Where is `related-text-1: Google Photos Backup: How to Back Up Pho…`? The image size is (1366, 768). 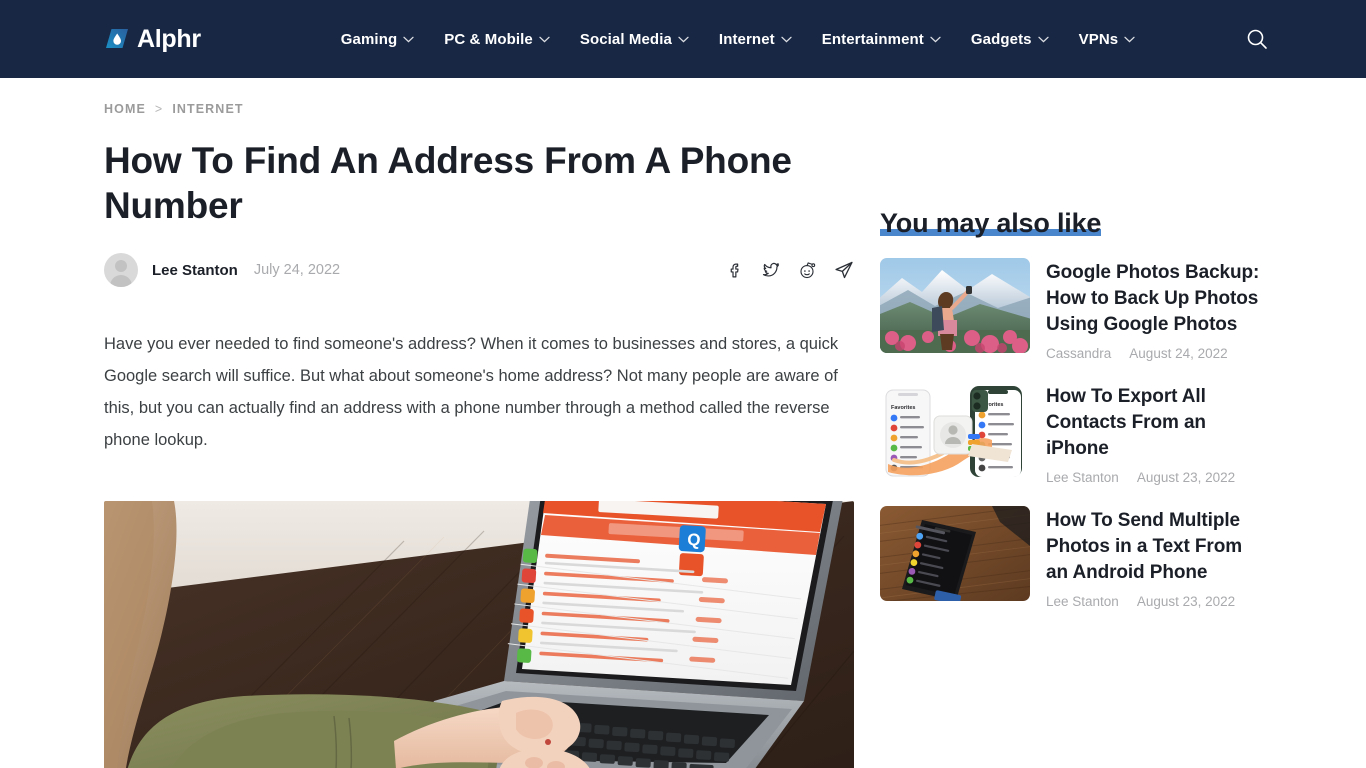 related-text-1: Google Photos Backup: How to Back Up Pho… is located at coordinates (1153, 309).